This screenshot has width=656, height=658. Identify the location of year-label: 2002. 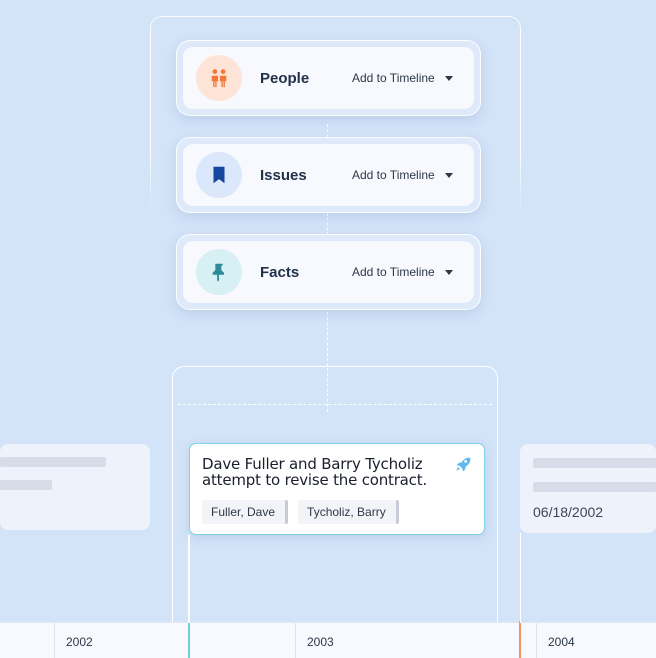
(79, 642).